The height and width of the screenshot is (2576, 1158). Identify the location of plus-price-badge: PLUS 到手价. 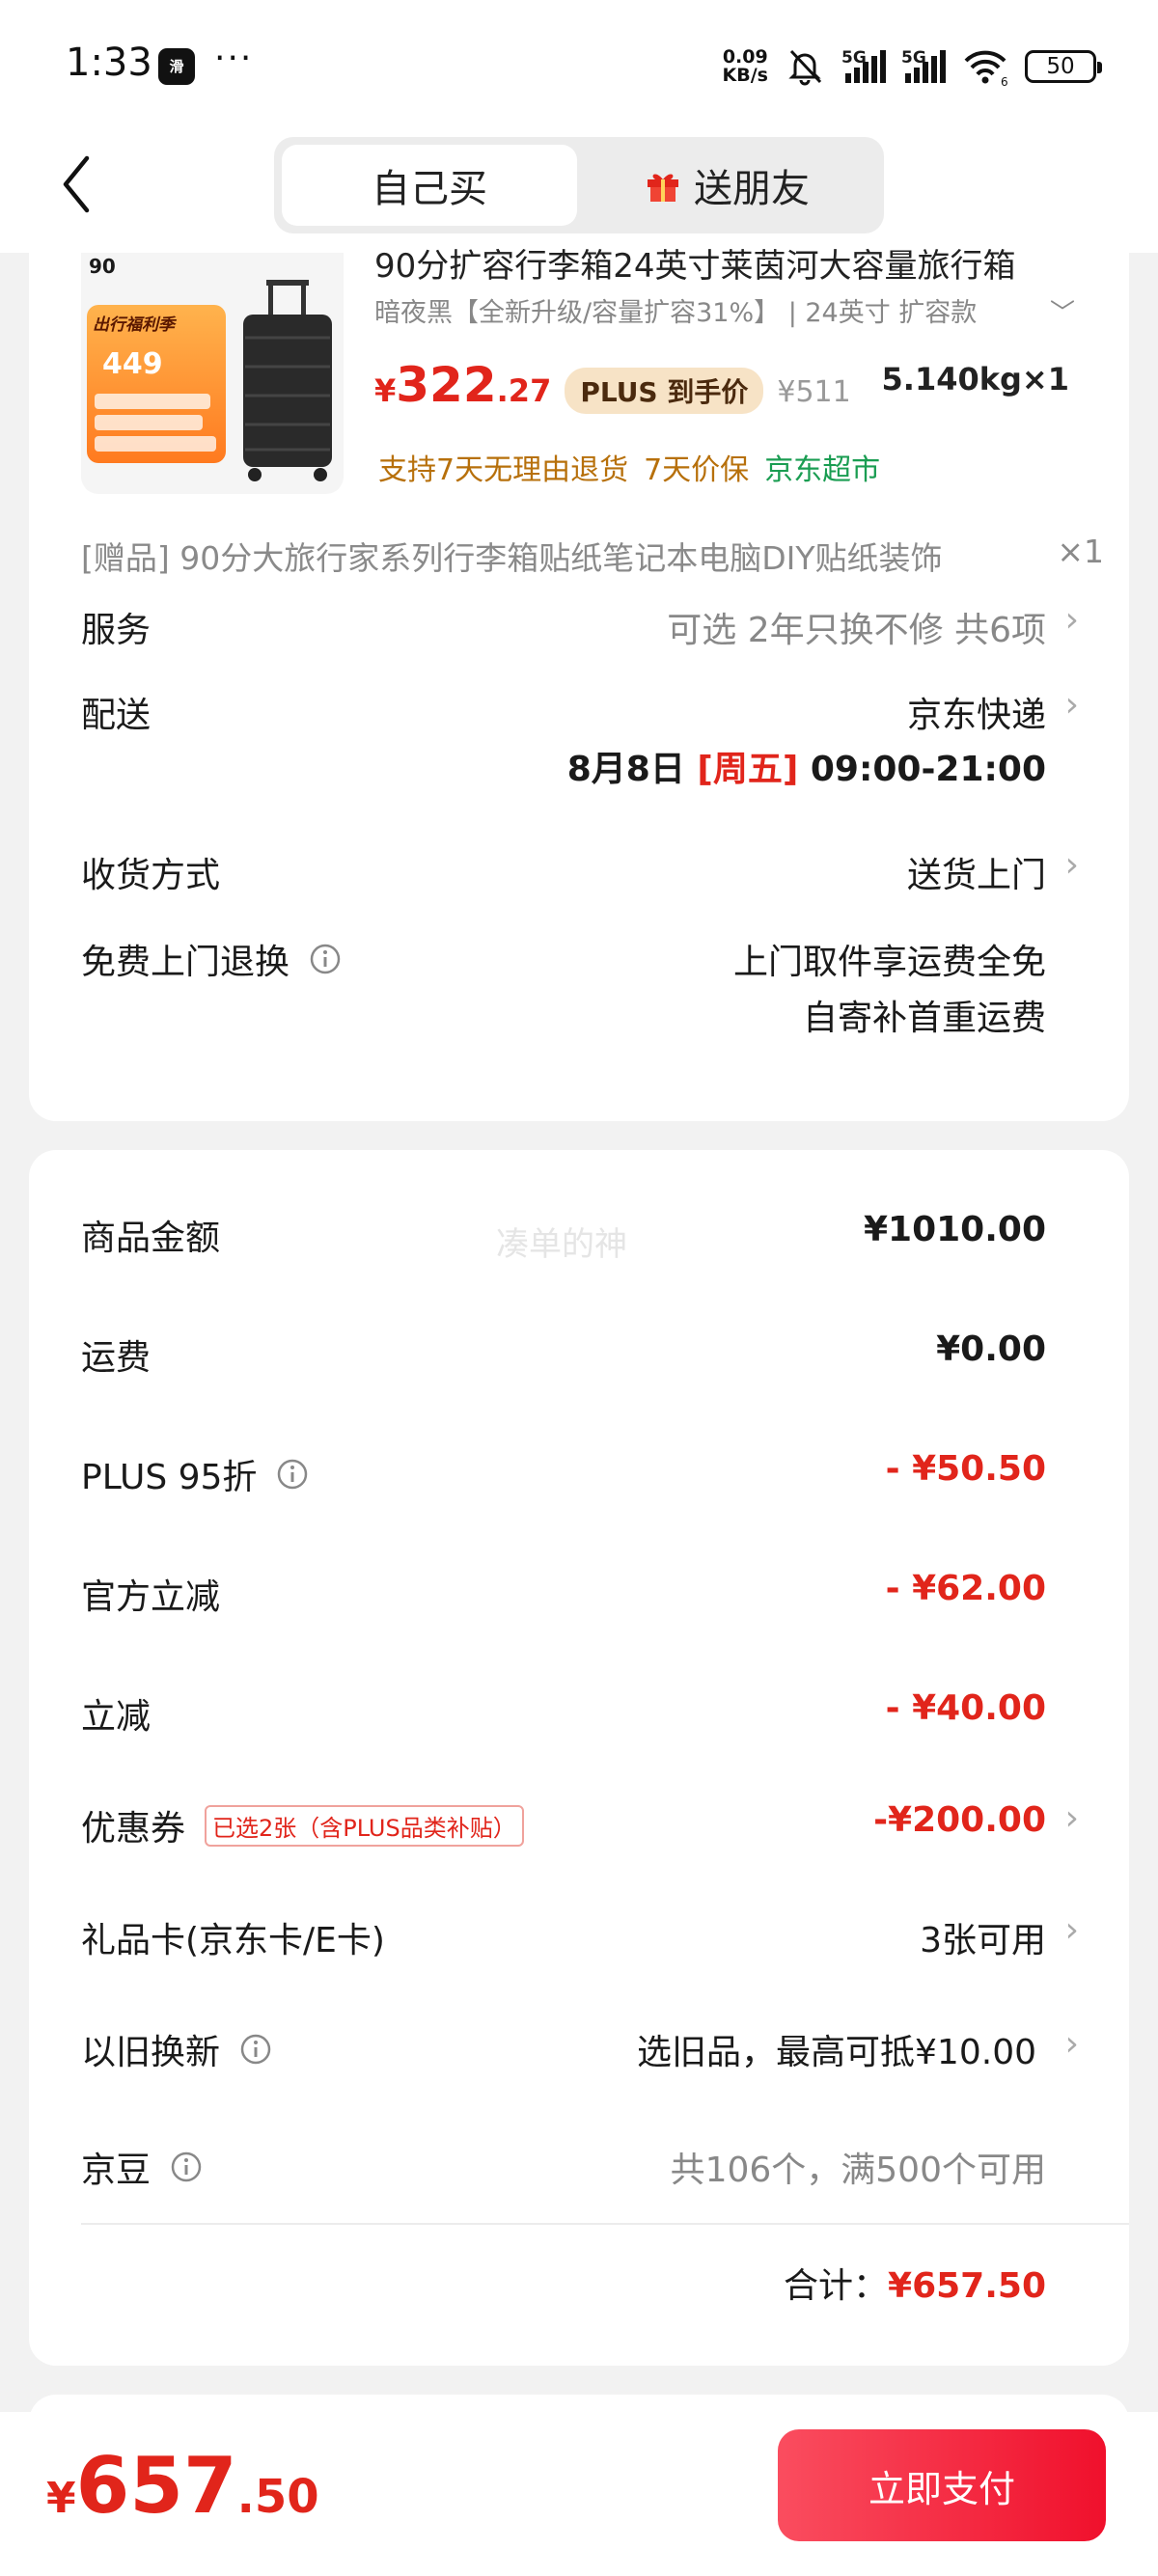
(664, 391).